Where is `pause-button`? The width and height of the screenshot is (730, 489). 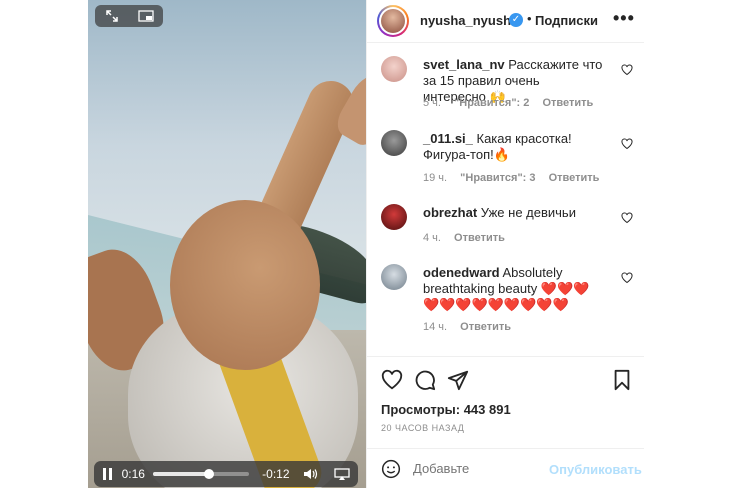 pause-button is located at coordinates (108, 474).